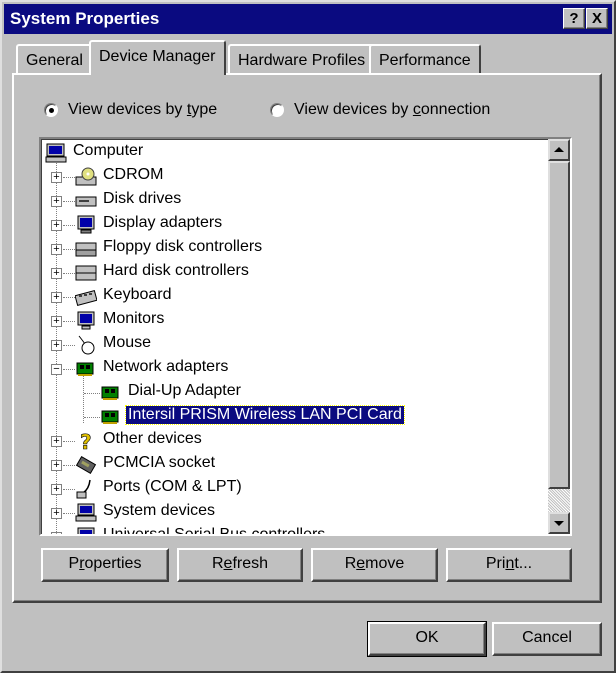 The width and height of the screenshot is (616, 673). Describe the element at coordinates (54, 59) in the screenshot. I see `tab-general: General` at that location.